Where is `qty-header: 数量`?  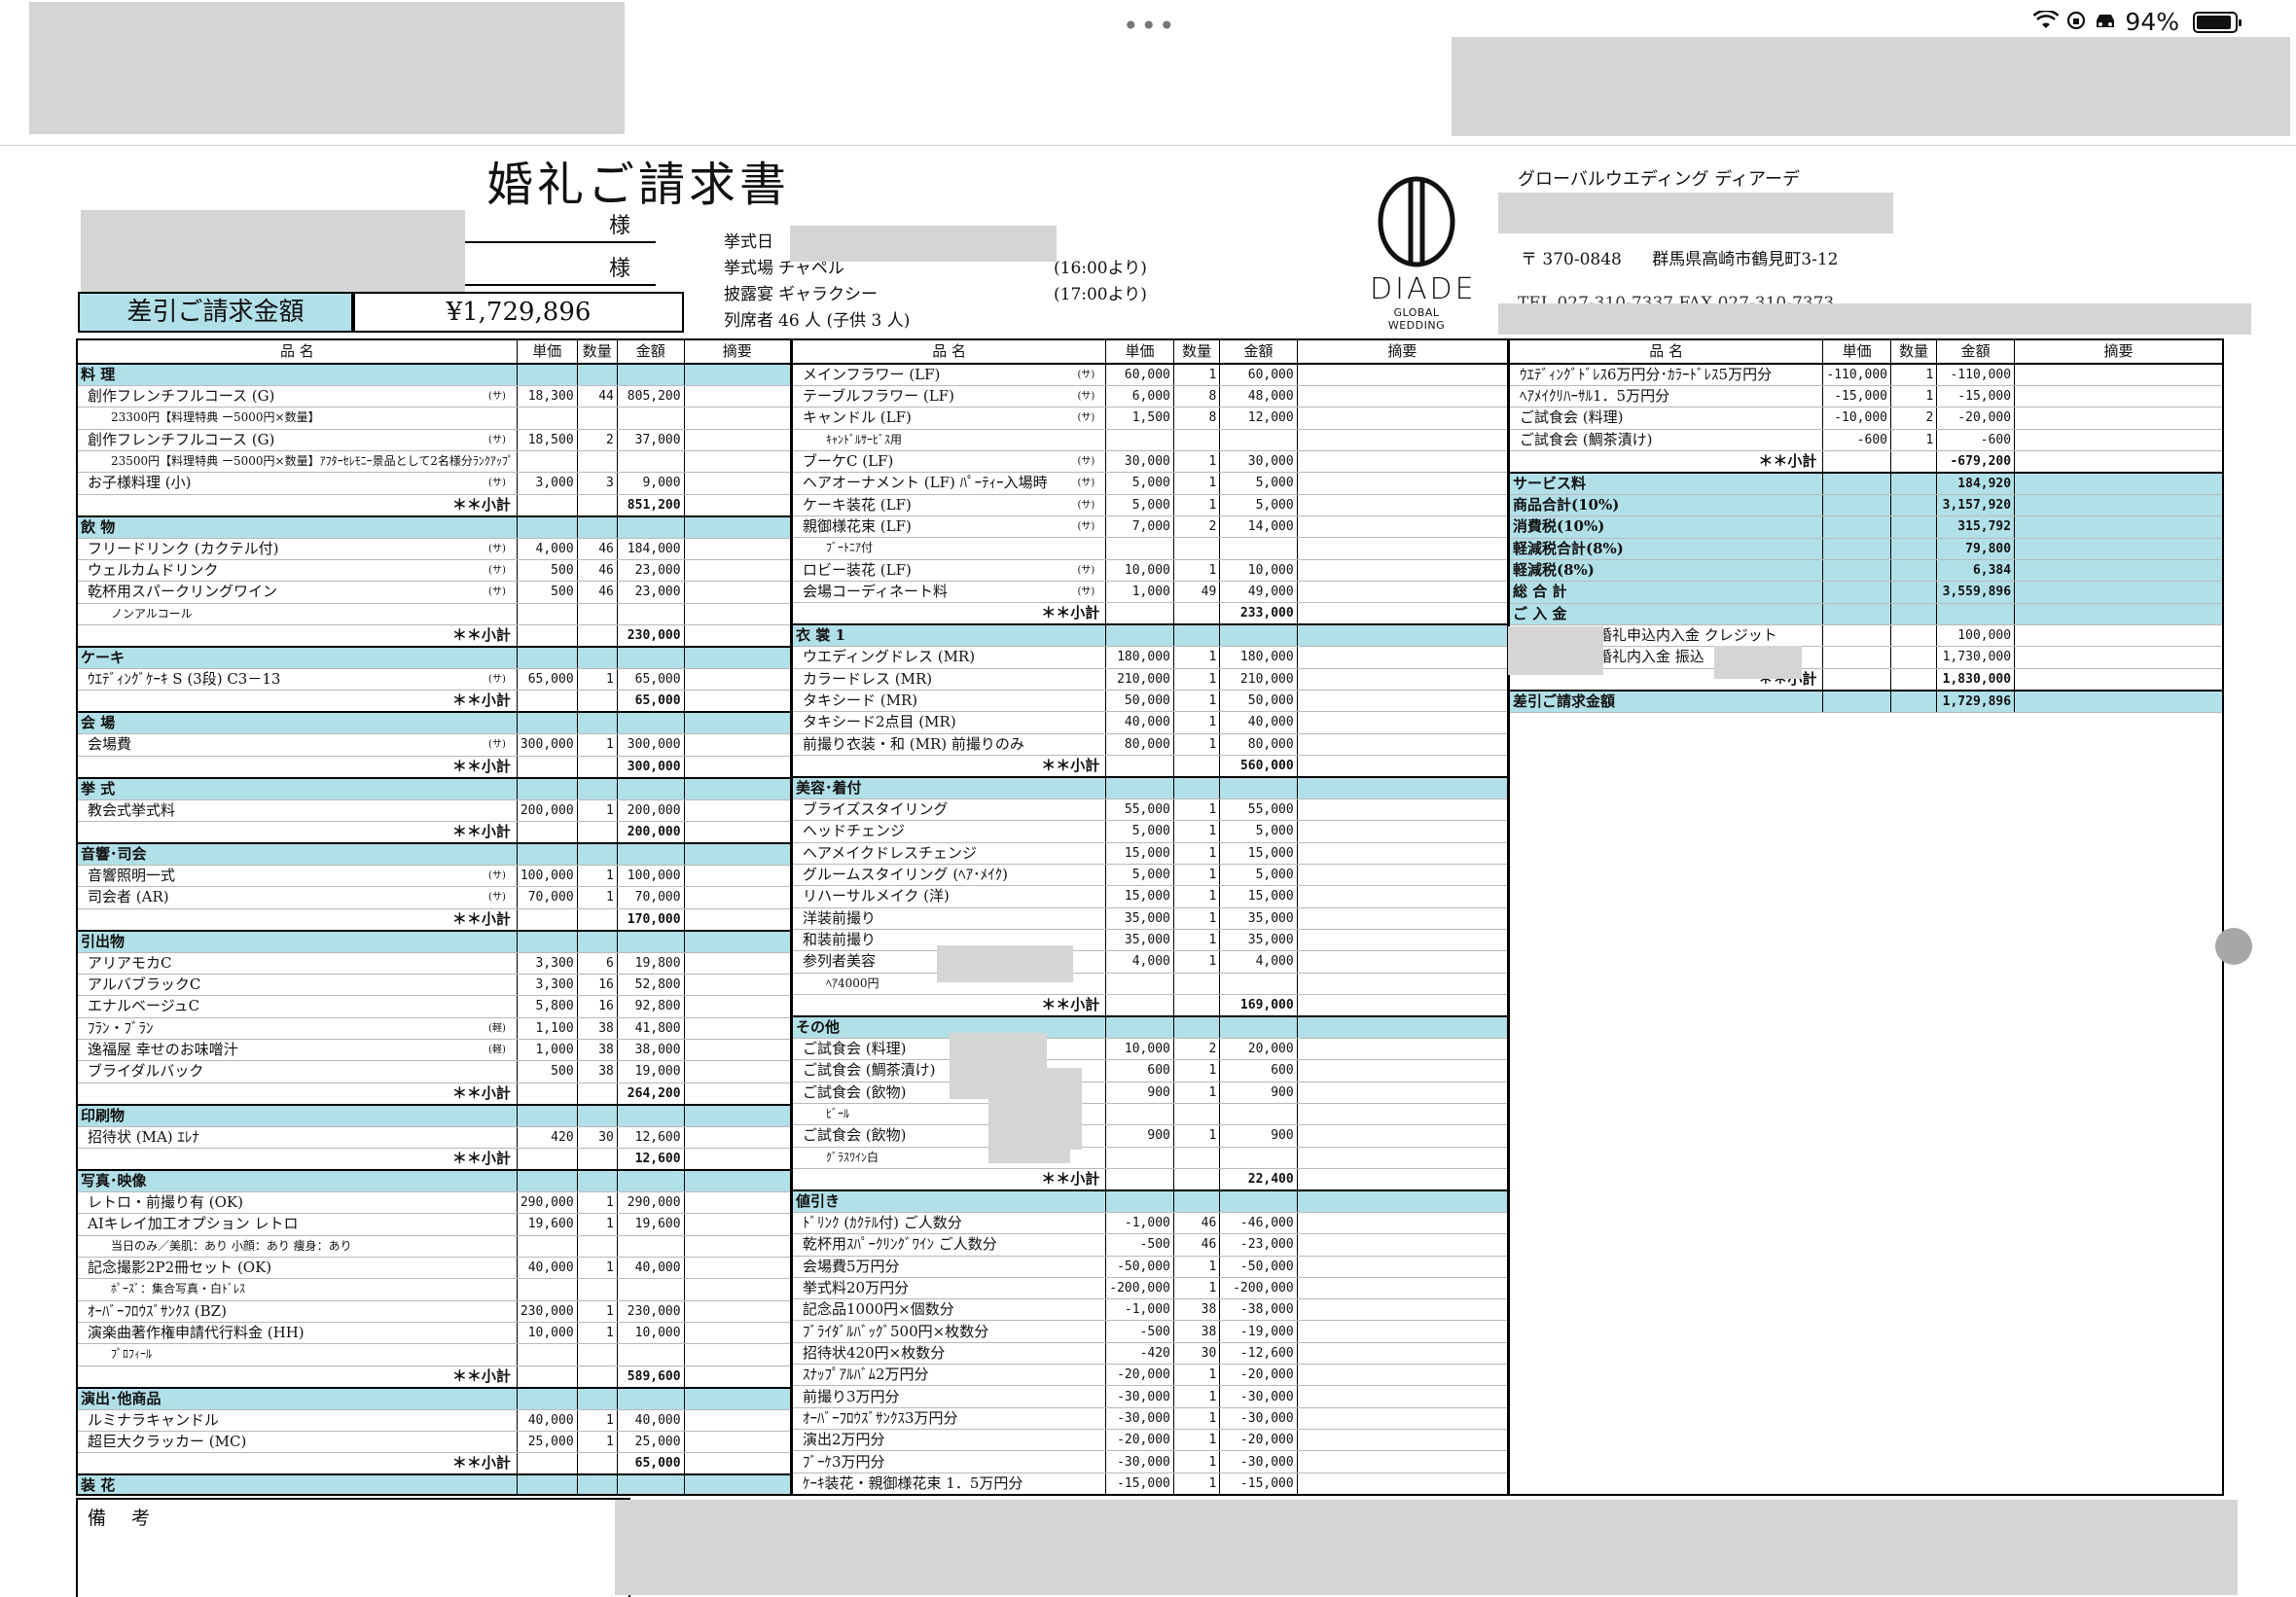 qty-header: 数量 is located at coordinates (597, 352).